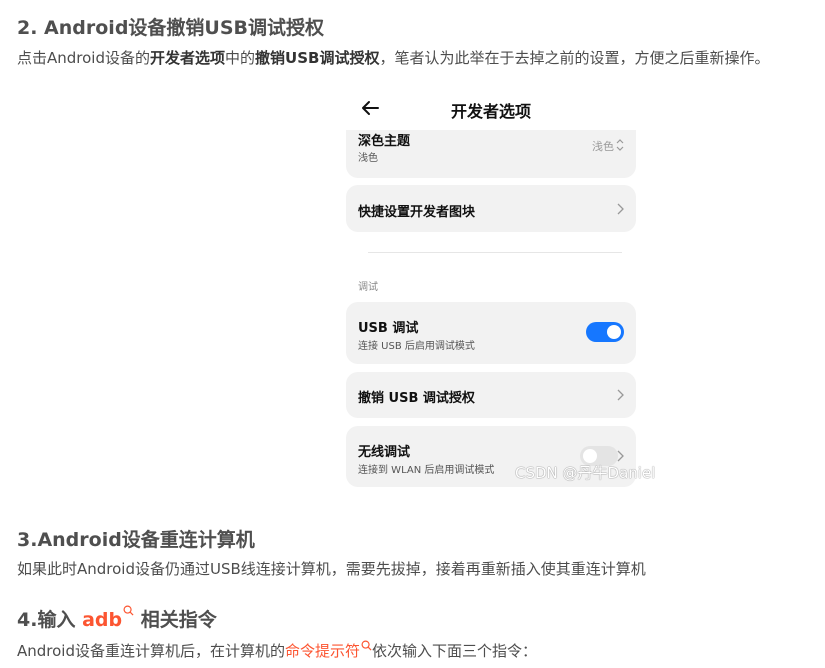 The height and width of the screenshot is (668, 825). I want to click on heading-segment: 相关指令, so click(175, 620).